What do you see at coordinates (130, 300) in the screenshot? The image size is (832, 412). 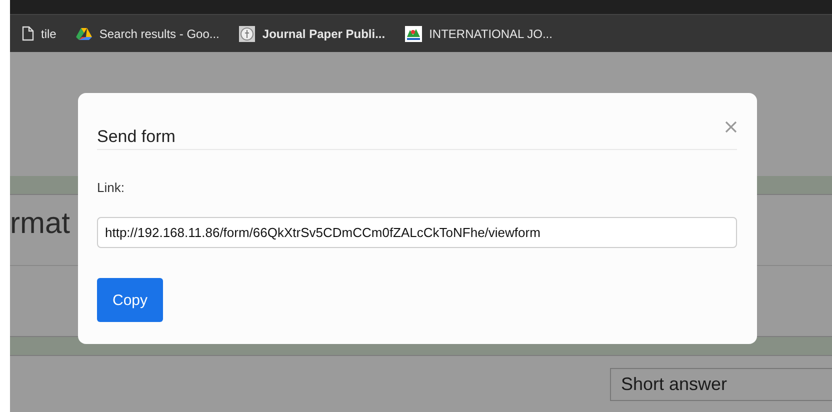 I see `copy-button: Copy` at bounding box center [130, 300].